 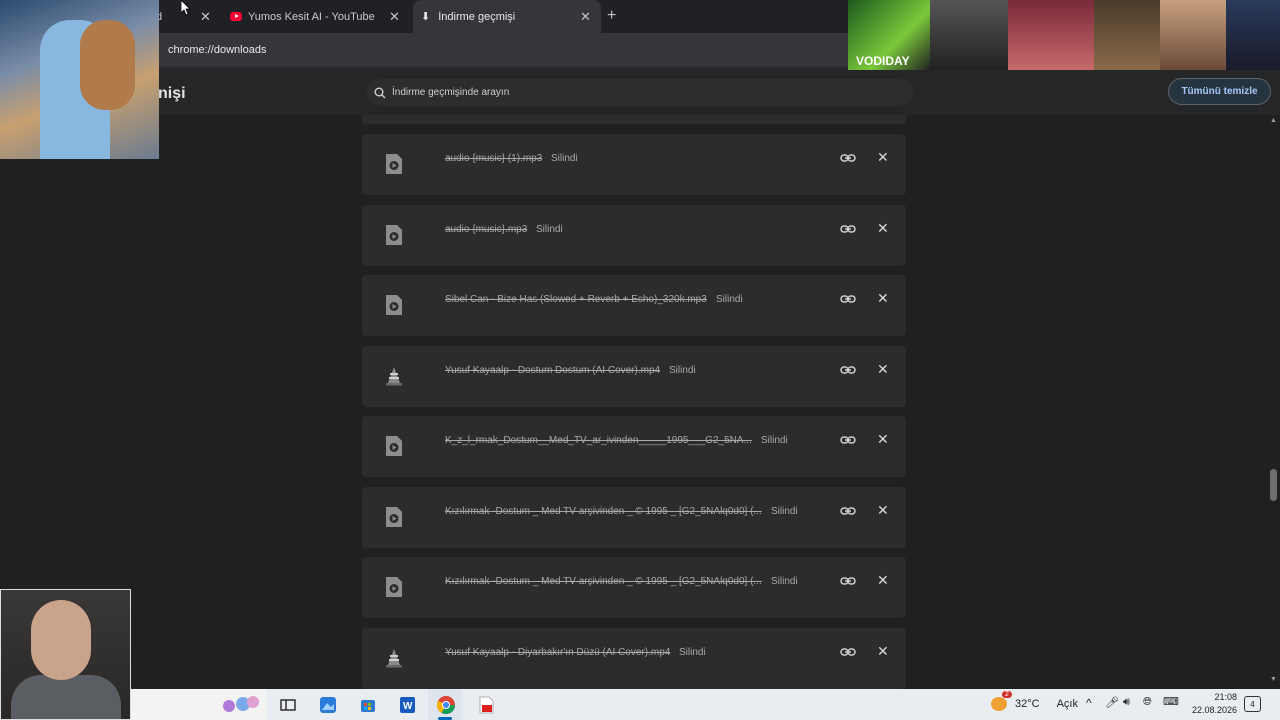 I want to click on streamer-banner: VODIDAY, so click(x=1064, y=35).